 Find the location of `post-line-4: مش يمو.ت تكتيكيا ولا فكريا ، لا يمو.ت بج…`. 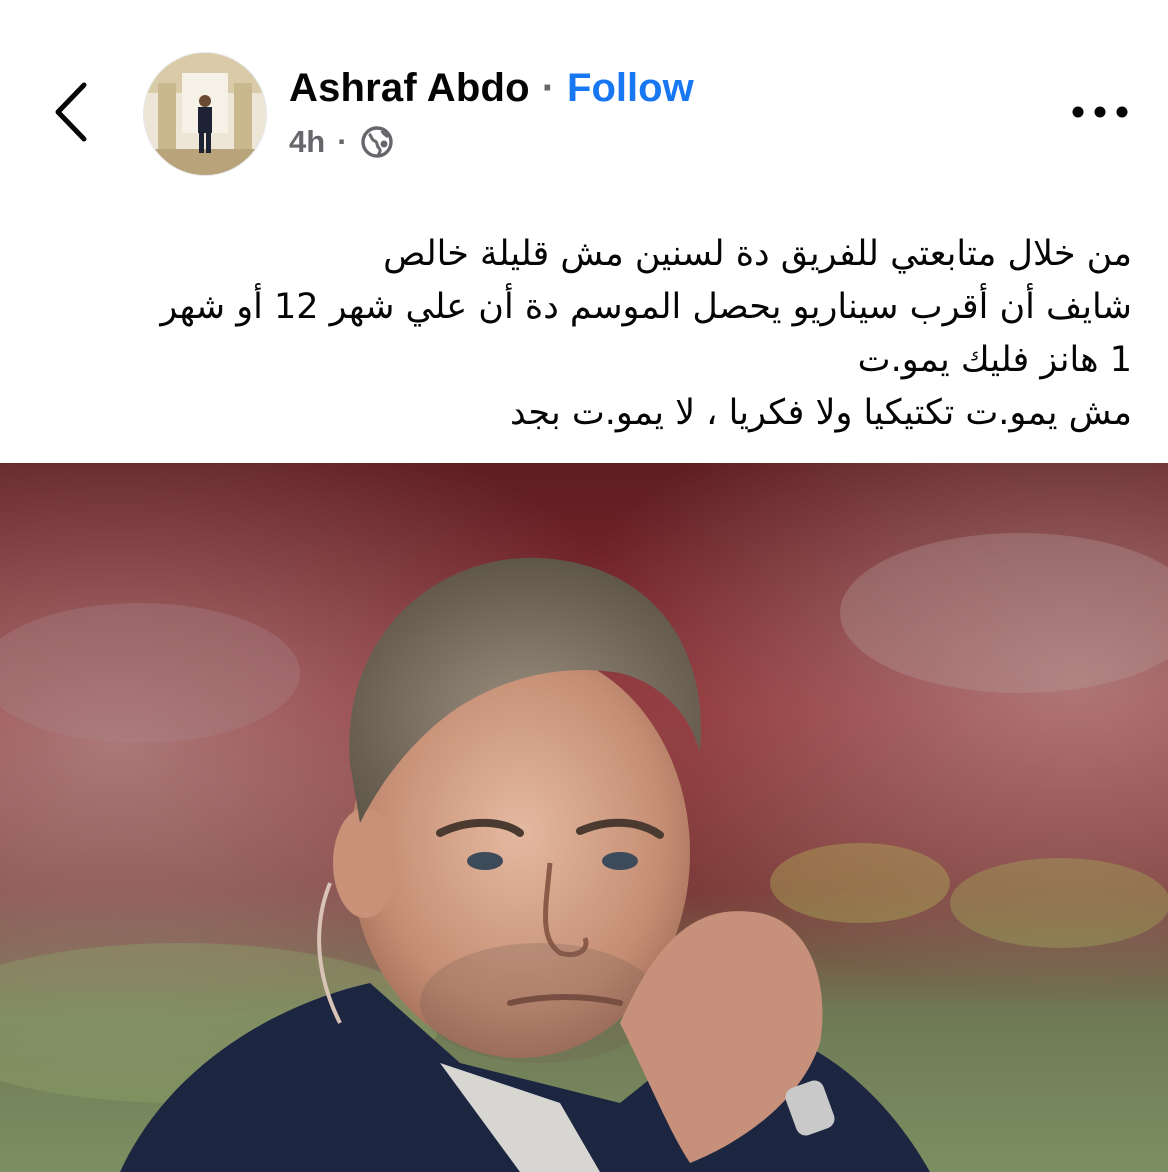

post-line-4: مش يمو.ت تكتيكيا ولا فكريا ، لا يمو.ت بج… is located at coordinates (821, 413).